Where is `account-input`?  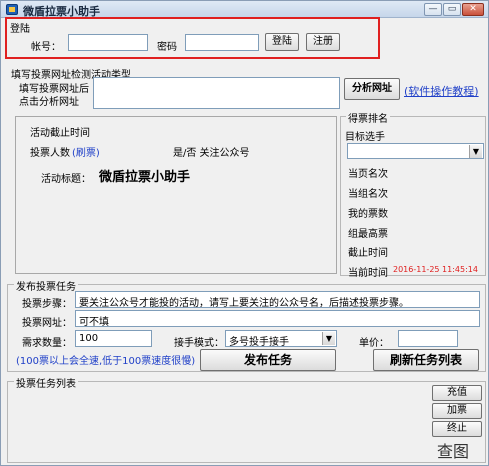 account-input is located at coordinates (108, 42).